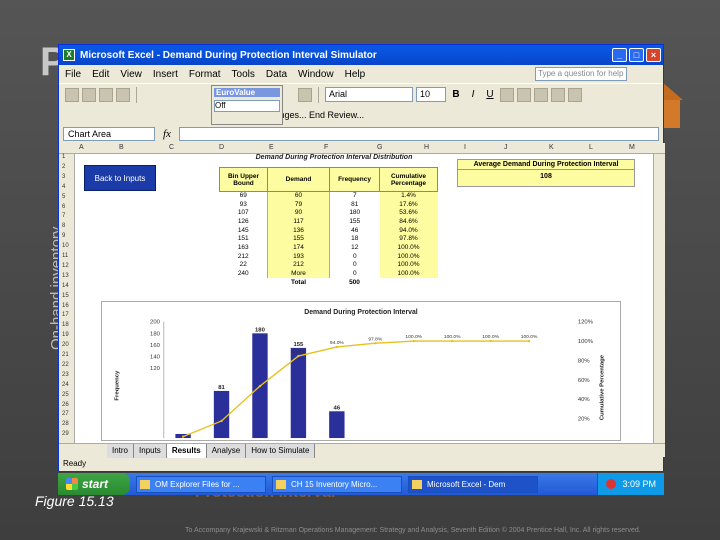 The image size is (720, 540). I want to click on menu-file: File, so click(73, 74).